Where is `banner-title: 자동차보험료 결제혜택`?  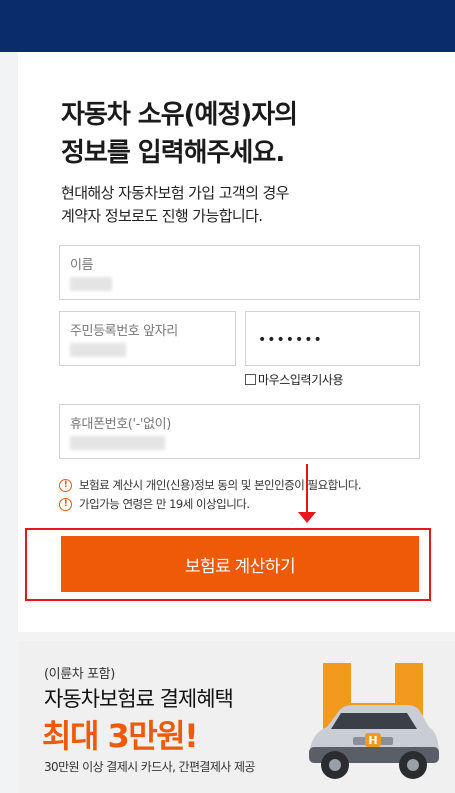
banner-title: 자동차보험료 결제혜택 is located at coordinates (139, 699).